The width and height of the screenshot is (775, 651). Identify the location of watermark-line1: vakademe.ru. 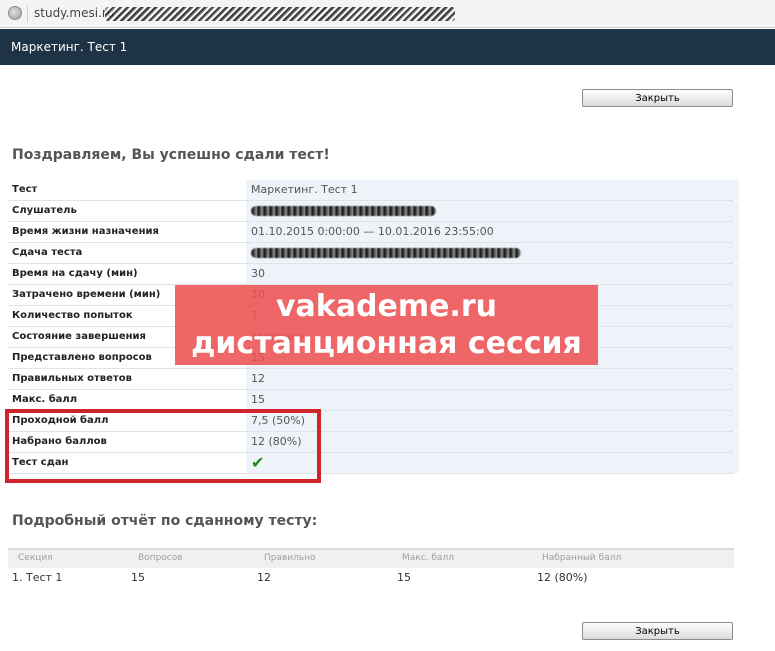
(386, 306).